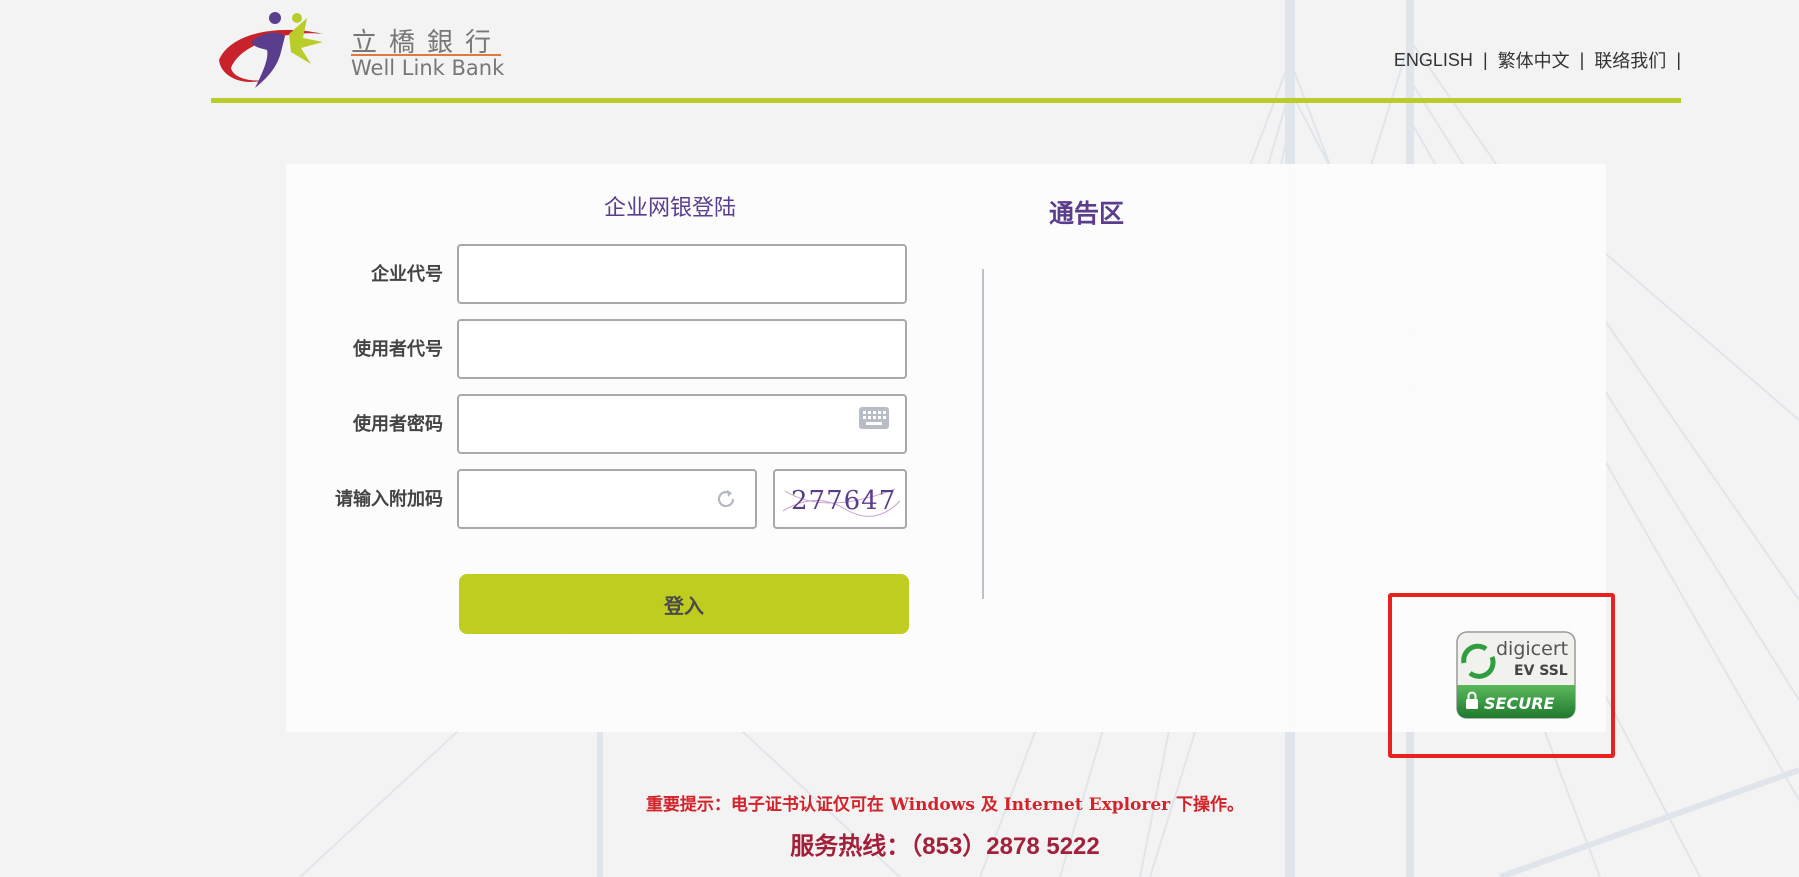 Image resolution: width=1799 pixels, height=877 pixels. I want to click on user-id-input, so click(682, 349).